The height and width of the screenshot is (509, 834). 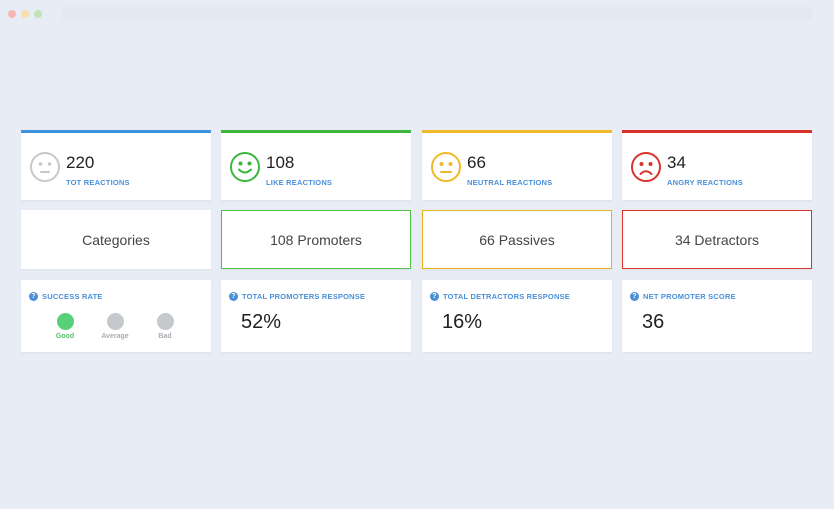 I want to click on success-rate-title-text: SUCCESS RATE, so click(x=72, y=296).